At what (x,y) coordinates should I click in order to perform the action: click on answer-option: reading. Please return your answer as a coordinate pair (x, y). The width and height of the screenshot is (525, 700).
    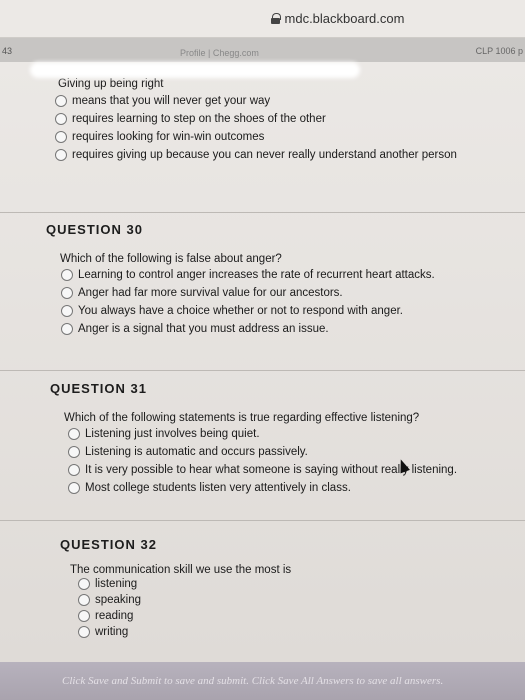
    Looking at the image, I should click on (301, 616).